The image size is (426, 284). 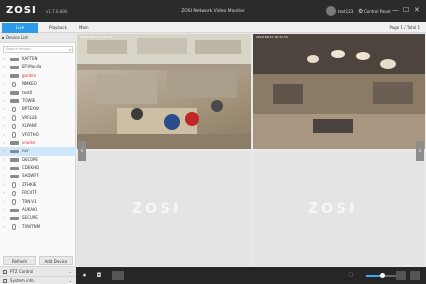 What do you see at coordinates (38, 202) in the screenshot?
I see `device-list-item: › TRN-V1` at bounding box center [38, 202].